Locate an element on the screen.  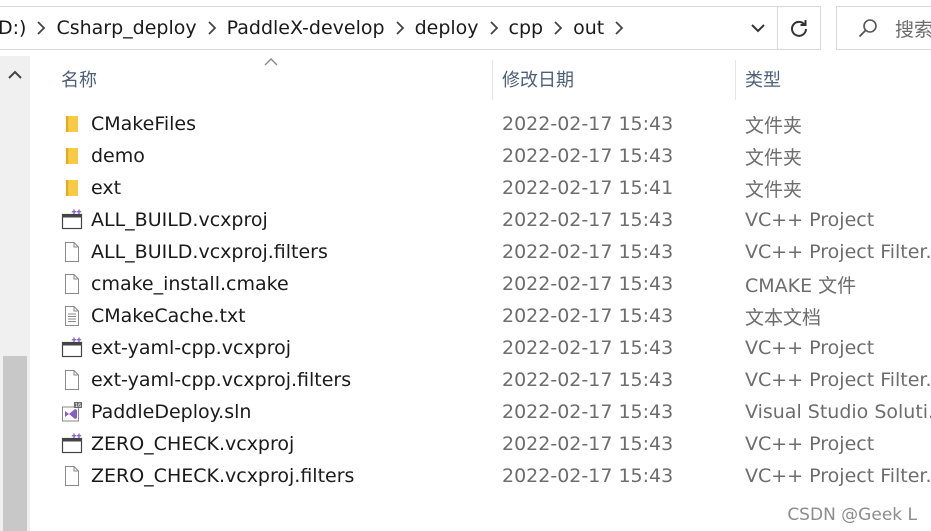
address-history-dropdown is located at coordinates (758, 28).